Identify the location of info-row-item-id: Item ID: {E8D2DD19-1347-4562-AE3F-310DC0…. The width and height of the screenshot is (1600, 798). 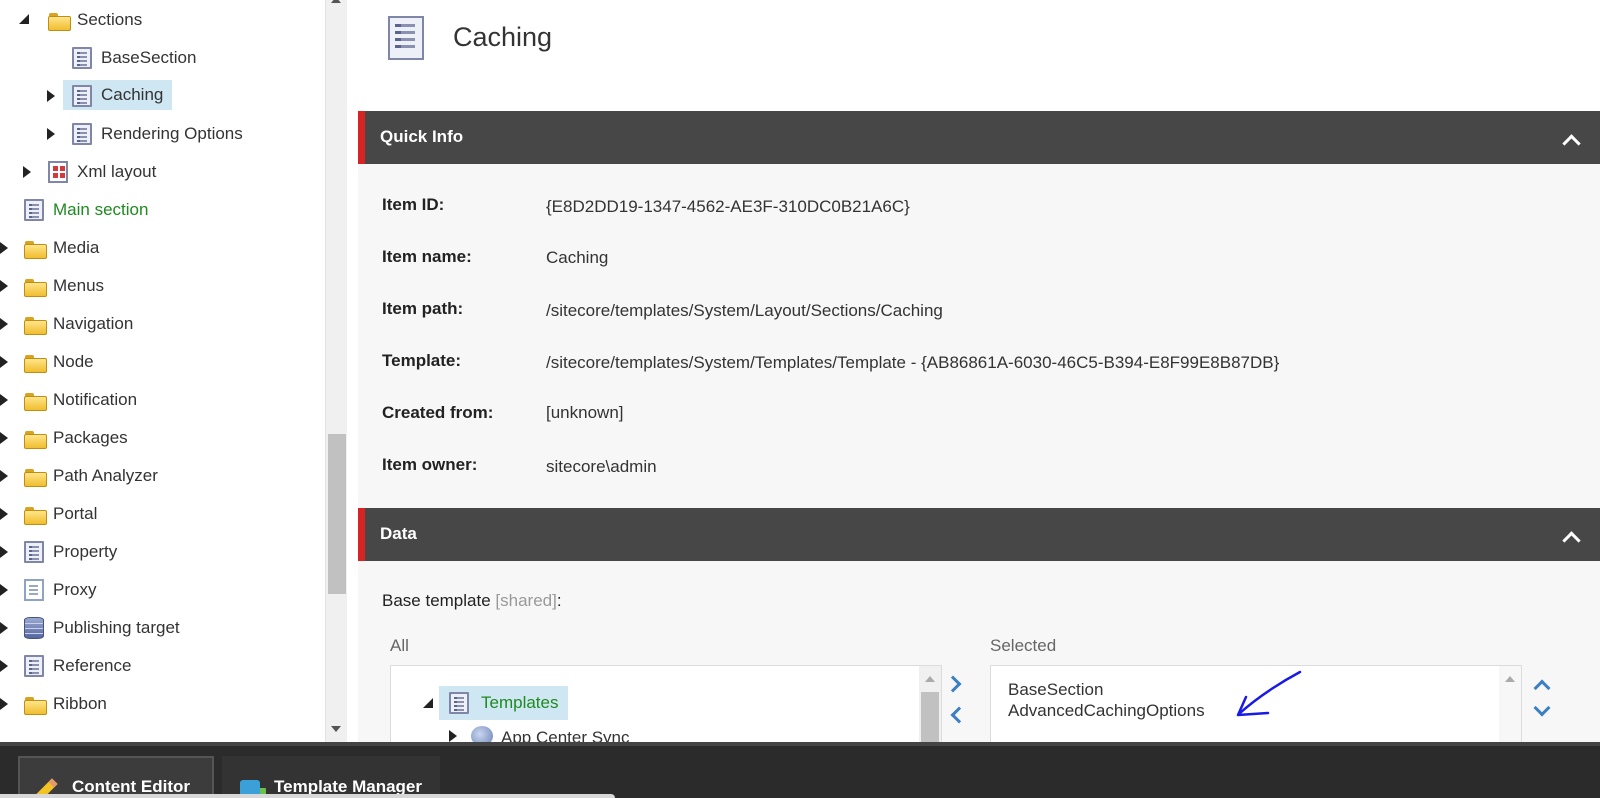
(958, 210).